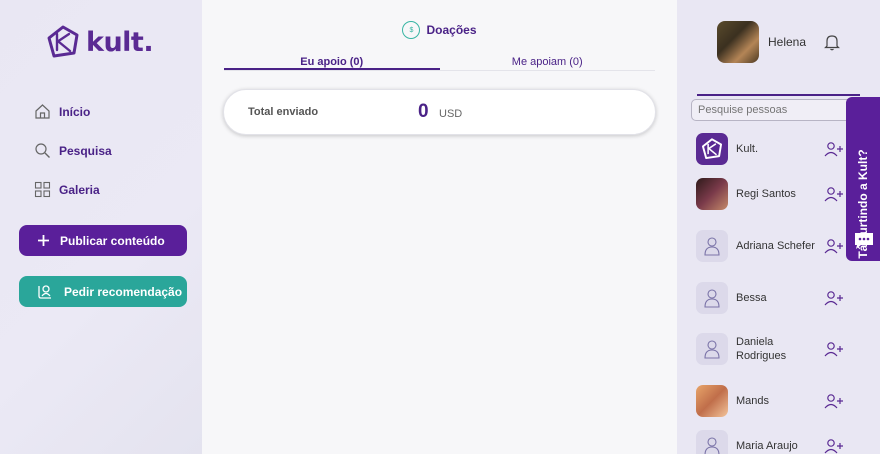 The width and height of the screenshot is (880, 454). I want to click on search-icon, so click(42, 150).